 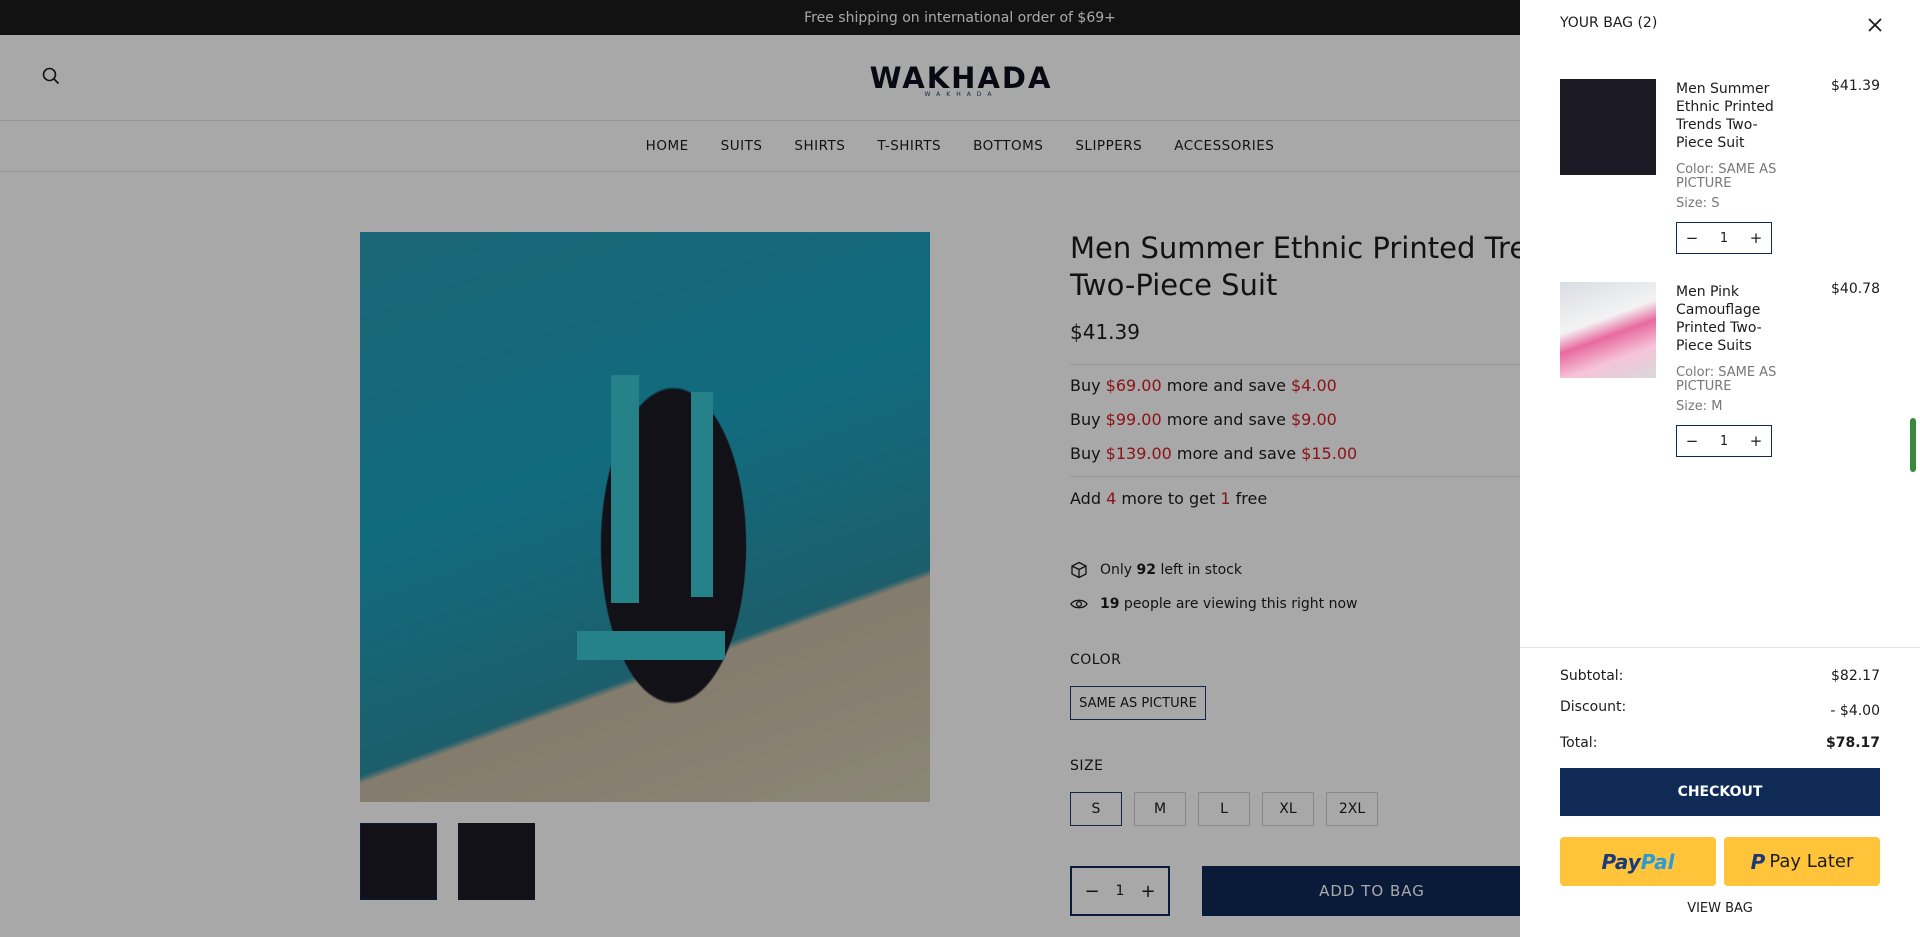 What do you see at coordinates (1913, 445) in the screenshot?
I see `scrollbar-thumb` at bounding box center [1913, 445].